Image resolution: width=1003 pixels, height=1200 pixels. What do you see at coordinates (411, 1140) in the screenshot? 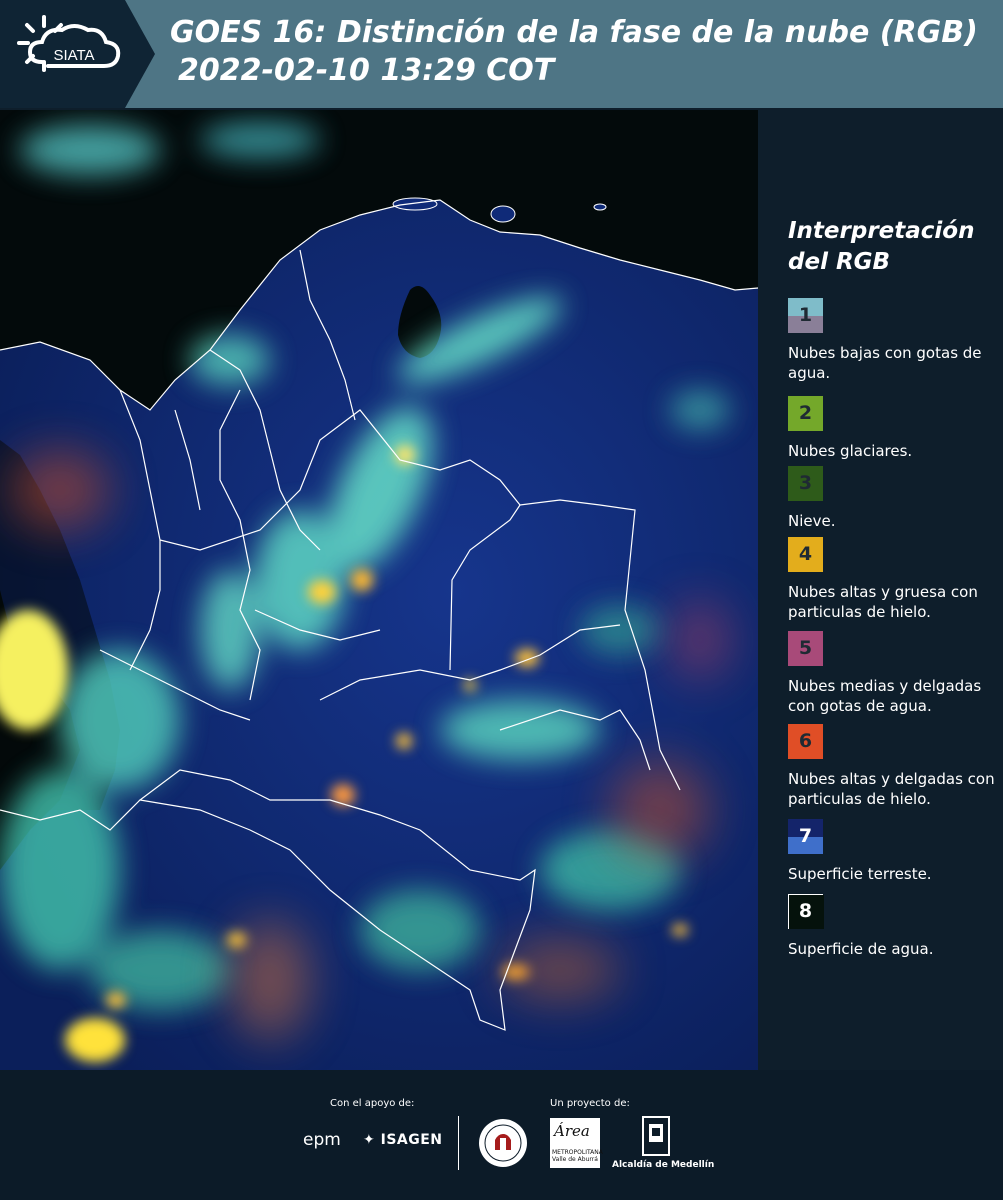
I see `isagen-text: ISAGEN` at bounding box center [411, 1140].